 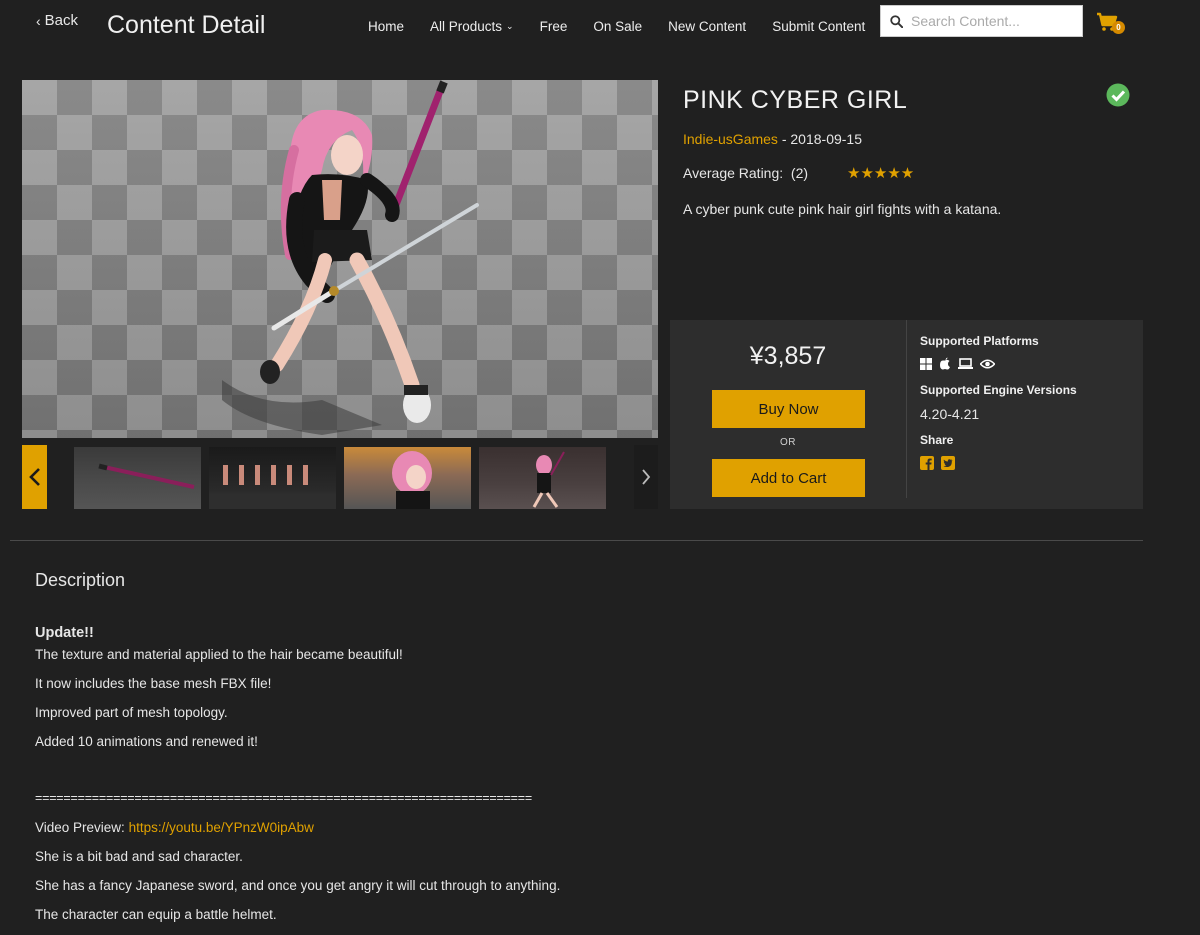 I want to click on eye-icon, so click(x=987, y=363).